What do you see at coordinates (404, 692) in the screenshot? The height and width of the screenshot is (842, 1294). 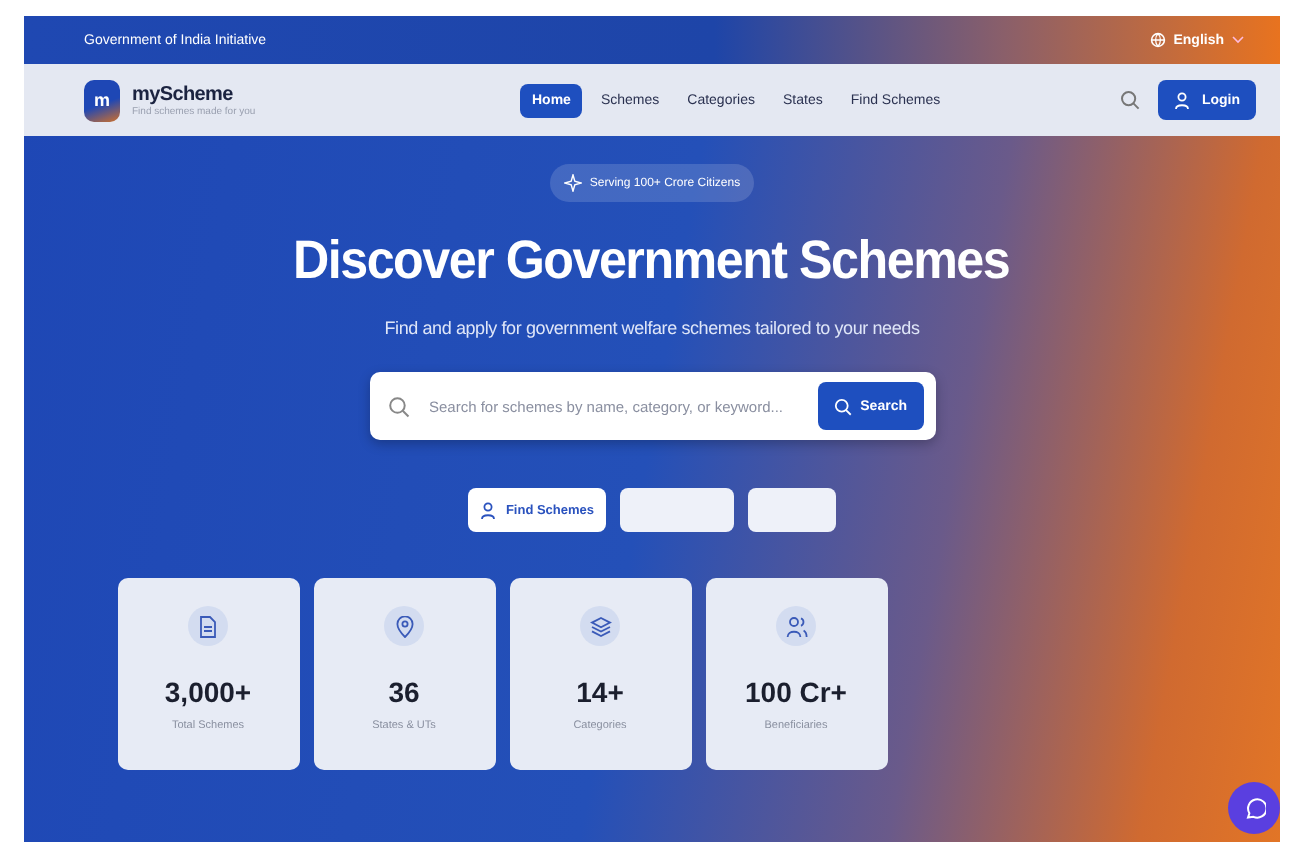 I see `stat-value: 36` at bounding box center [404, 692].